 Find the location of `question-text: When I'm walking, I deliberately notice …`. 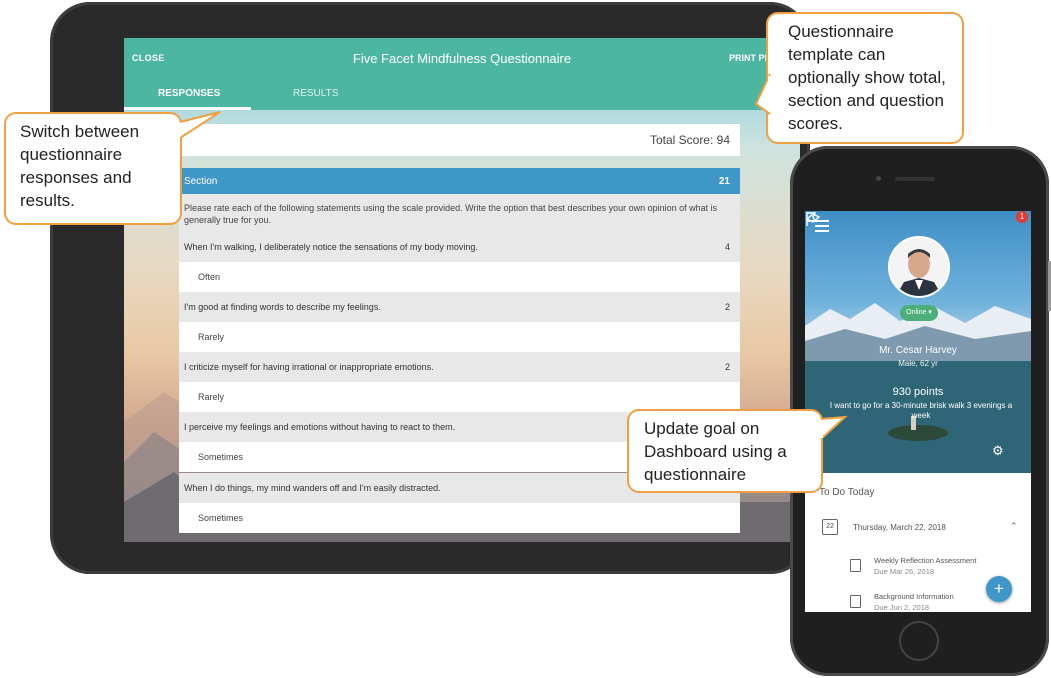

question-text: When I'm walking, I deliberately notice … is located at coordinates (331, 247).